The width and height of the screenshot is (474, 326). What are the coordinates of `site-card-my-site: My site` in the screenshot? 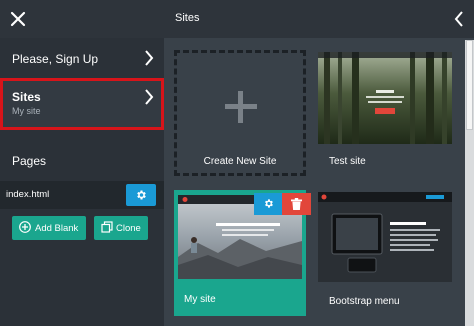 It's located at (242, 253).